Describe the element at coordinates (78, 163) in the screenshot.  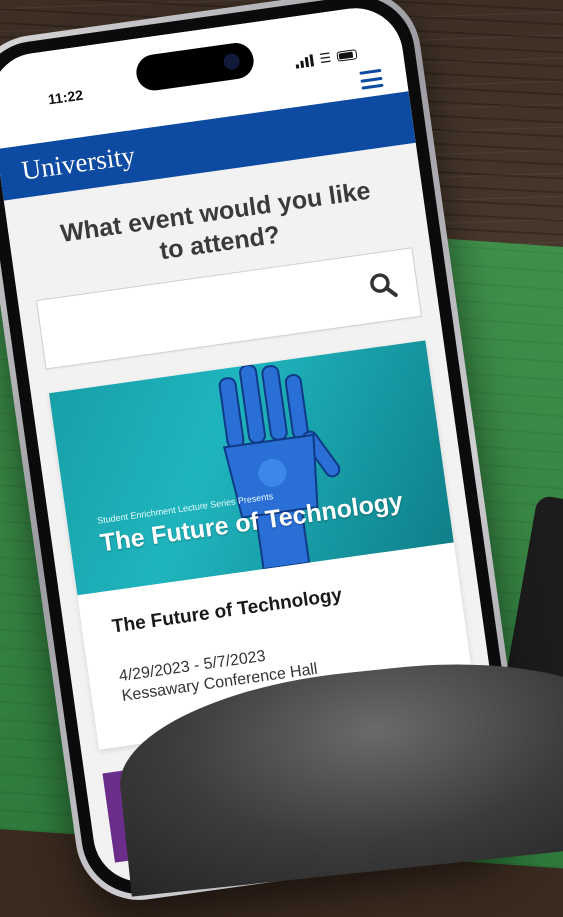
I see `brand-logo: University` at that location.